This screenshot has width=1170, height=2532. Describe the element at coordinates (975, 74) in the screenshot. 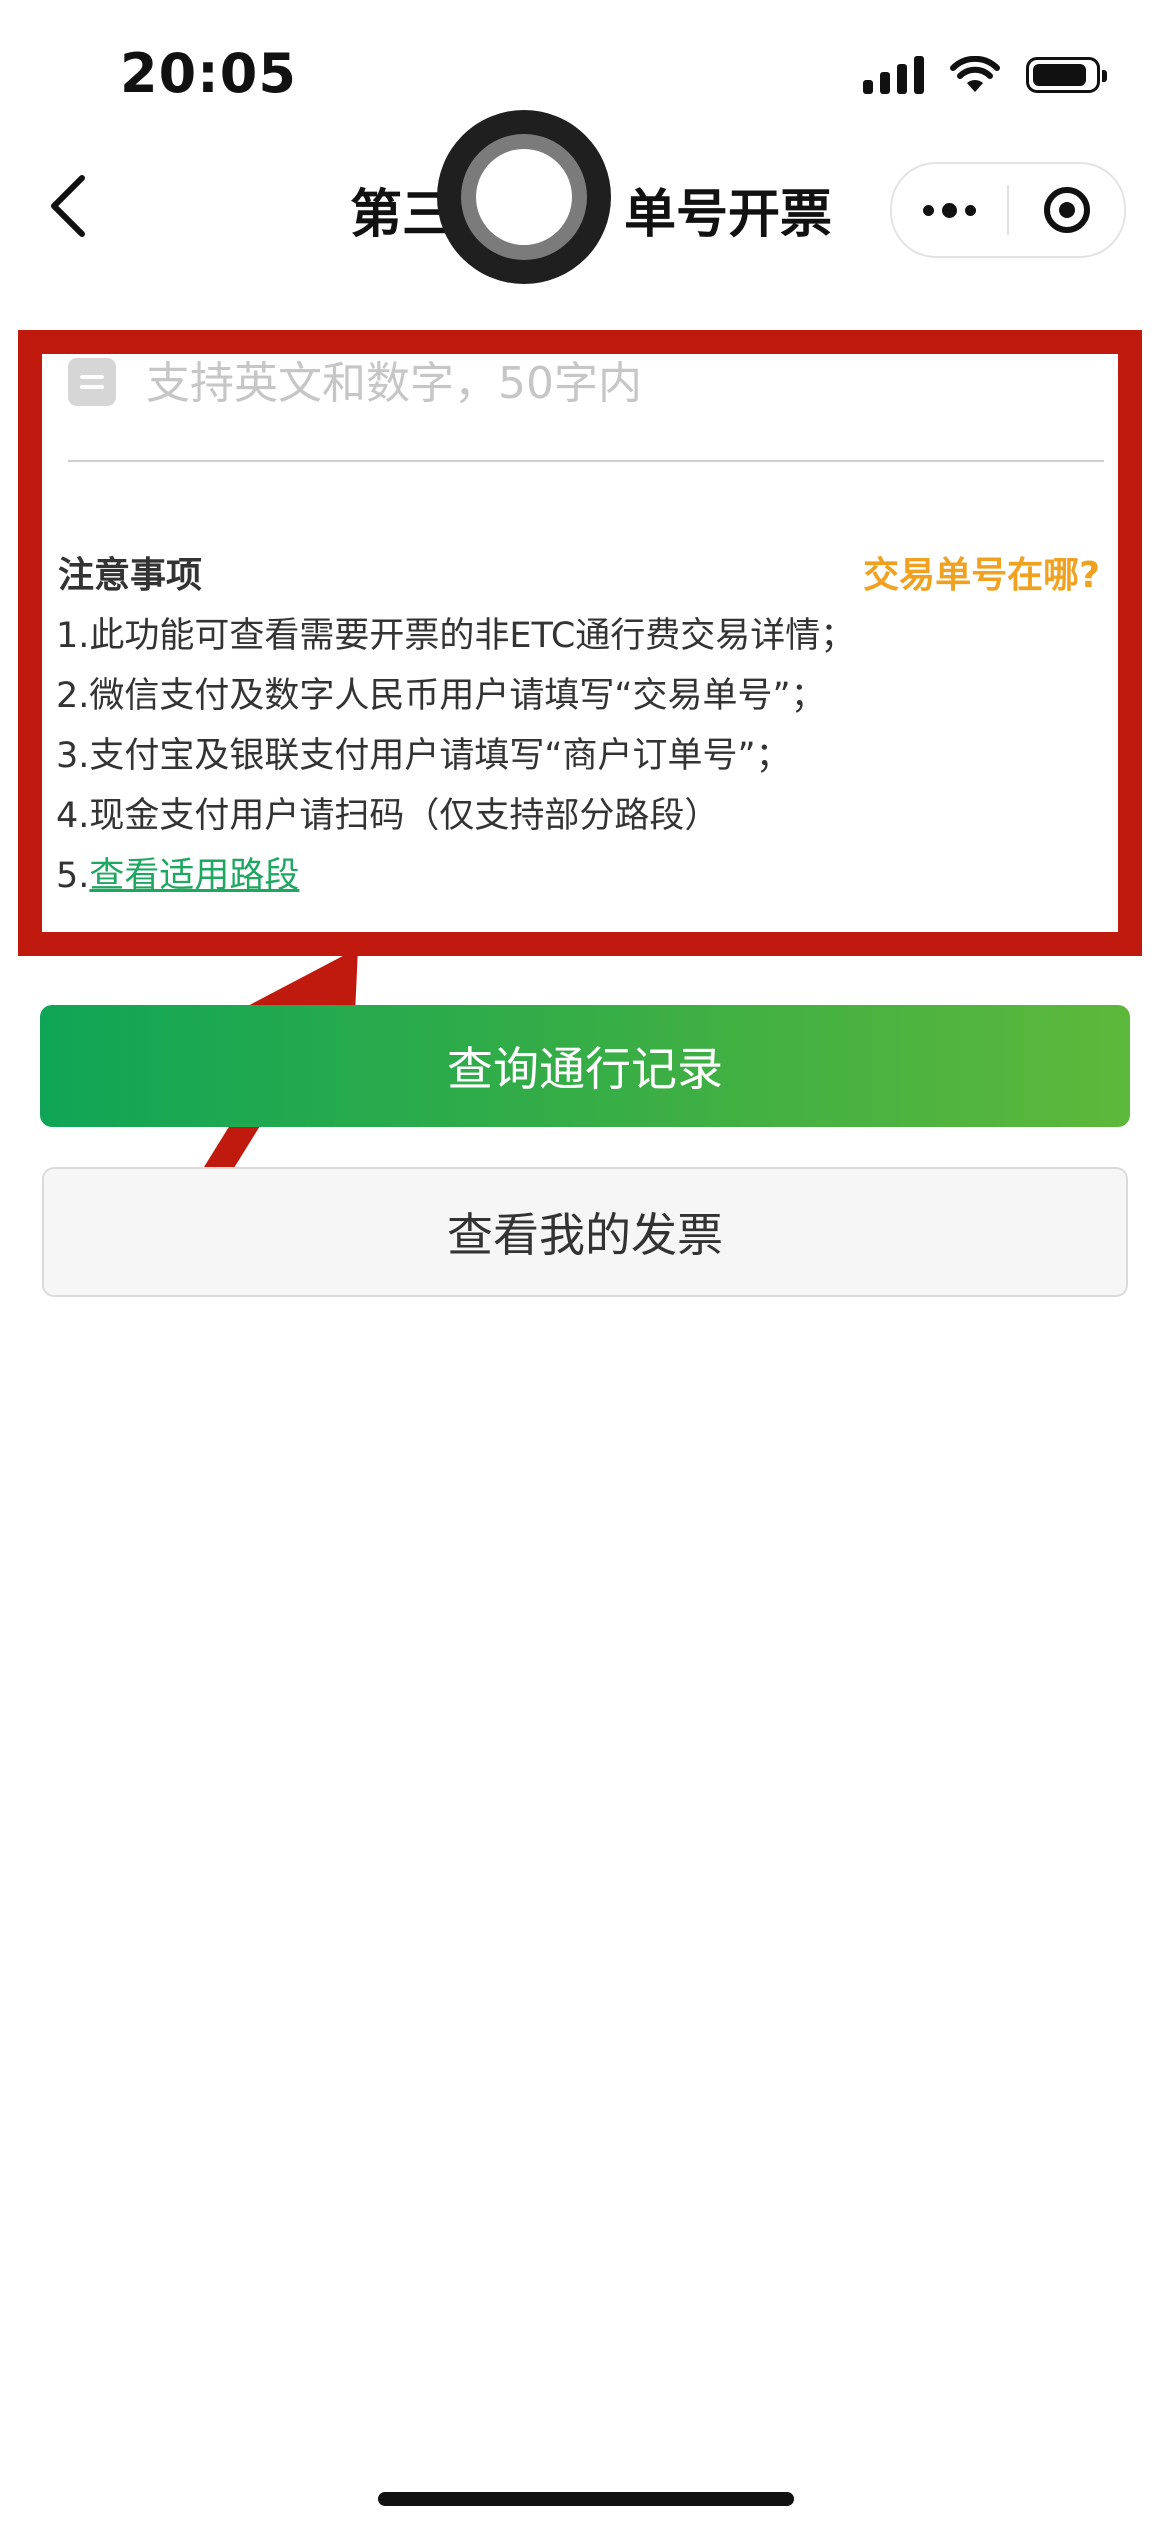

I see `wifi-icon` at that location.